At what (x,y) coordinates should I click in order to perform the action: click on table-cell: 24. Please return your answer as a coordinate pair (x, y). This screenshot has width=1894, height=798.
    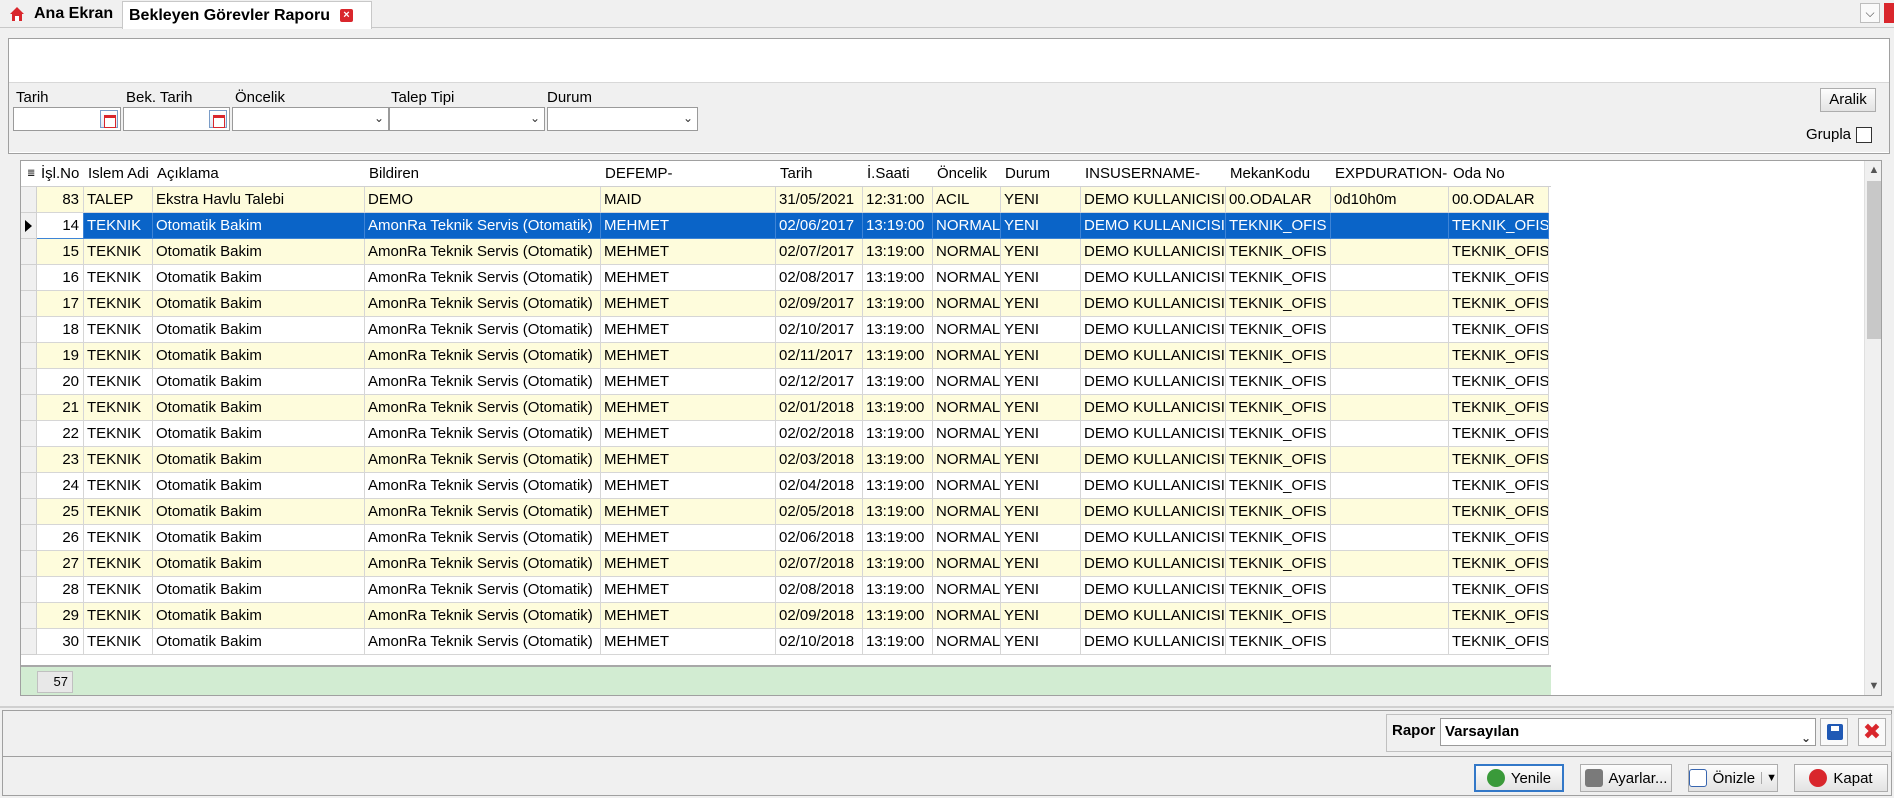
    Looking at the image, I should click on (60, 486).